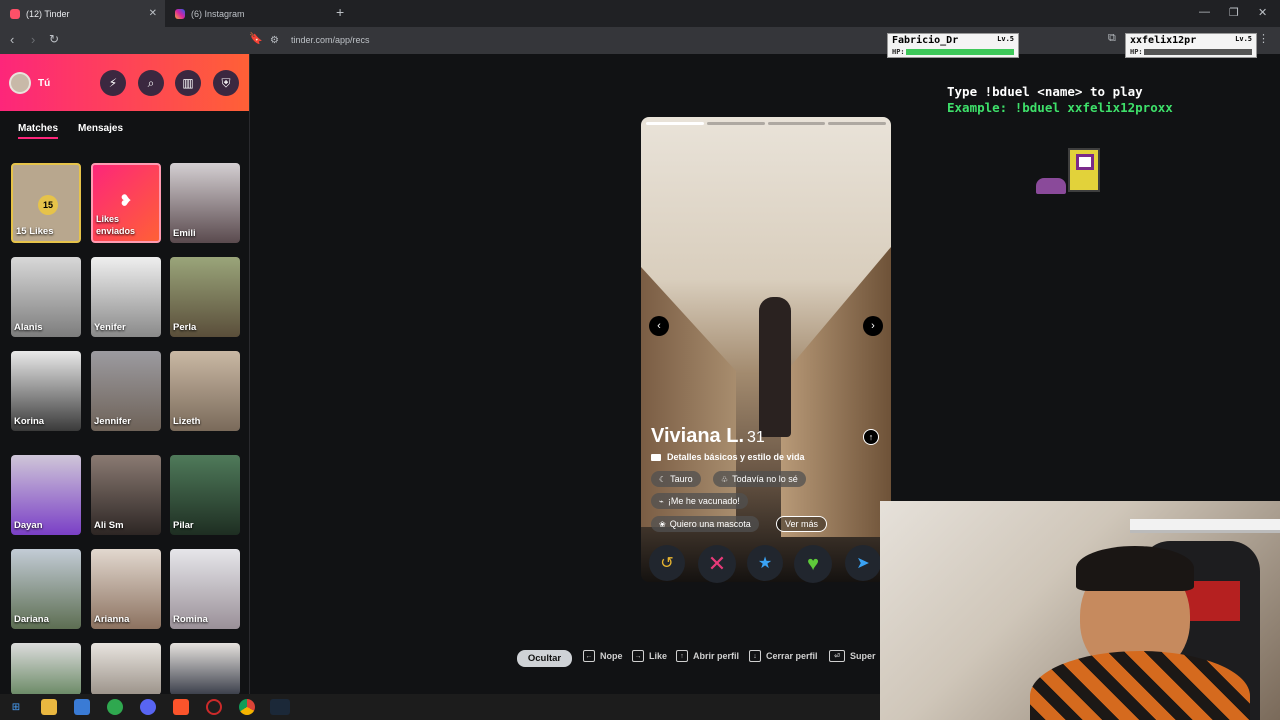  I want to click on rewind-icon: ↺, so click(667, 563).